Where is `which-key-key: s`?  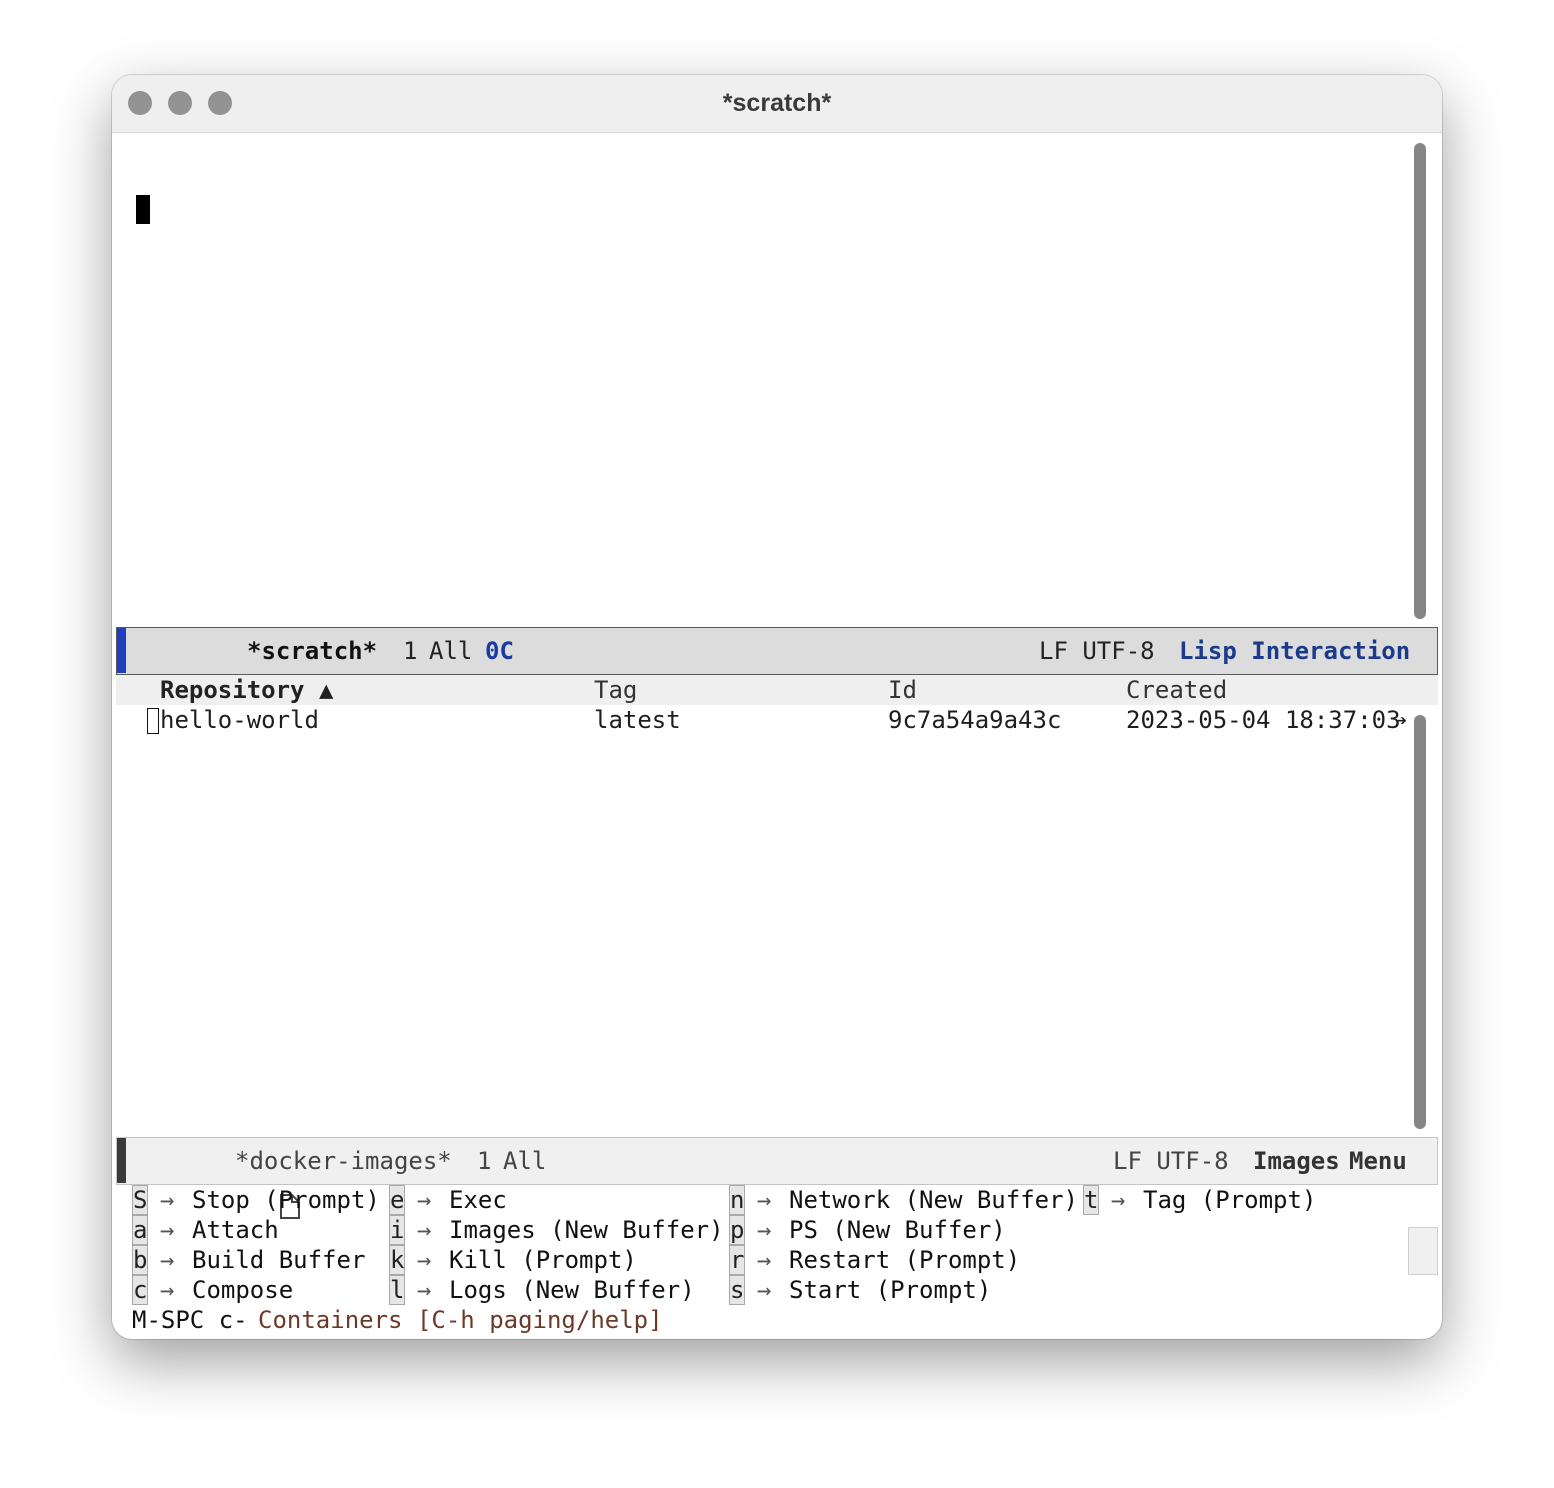
which-key-key: s is located at coordinates (737, 1290).